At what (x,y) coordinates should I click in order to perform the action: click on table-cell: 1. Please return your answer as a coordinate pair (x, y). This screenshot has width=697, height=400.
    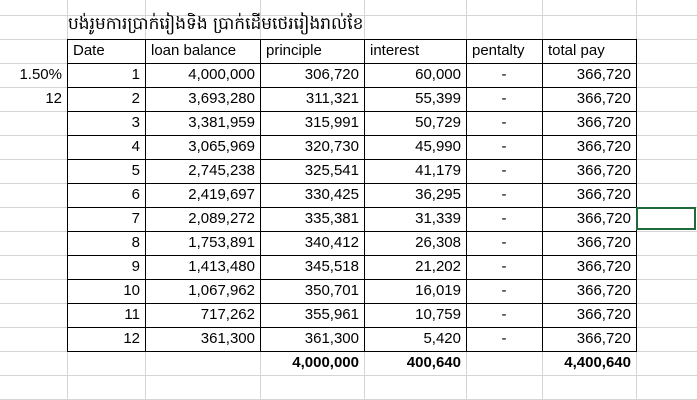
    Looking at the image, I should click on (106, 75).